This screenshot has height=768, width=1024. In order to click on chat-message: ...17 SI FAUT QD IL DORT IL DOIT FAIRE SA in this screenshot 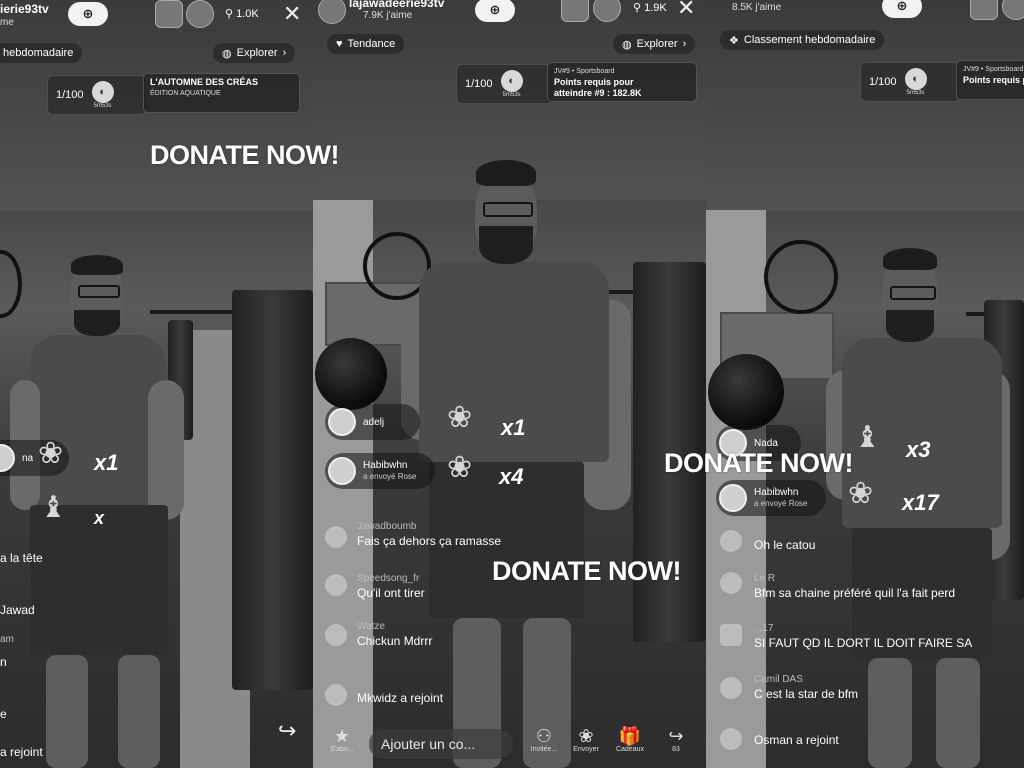, I will do `click(863, 636)`.